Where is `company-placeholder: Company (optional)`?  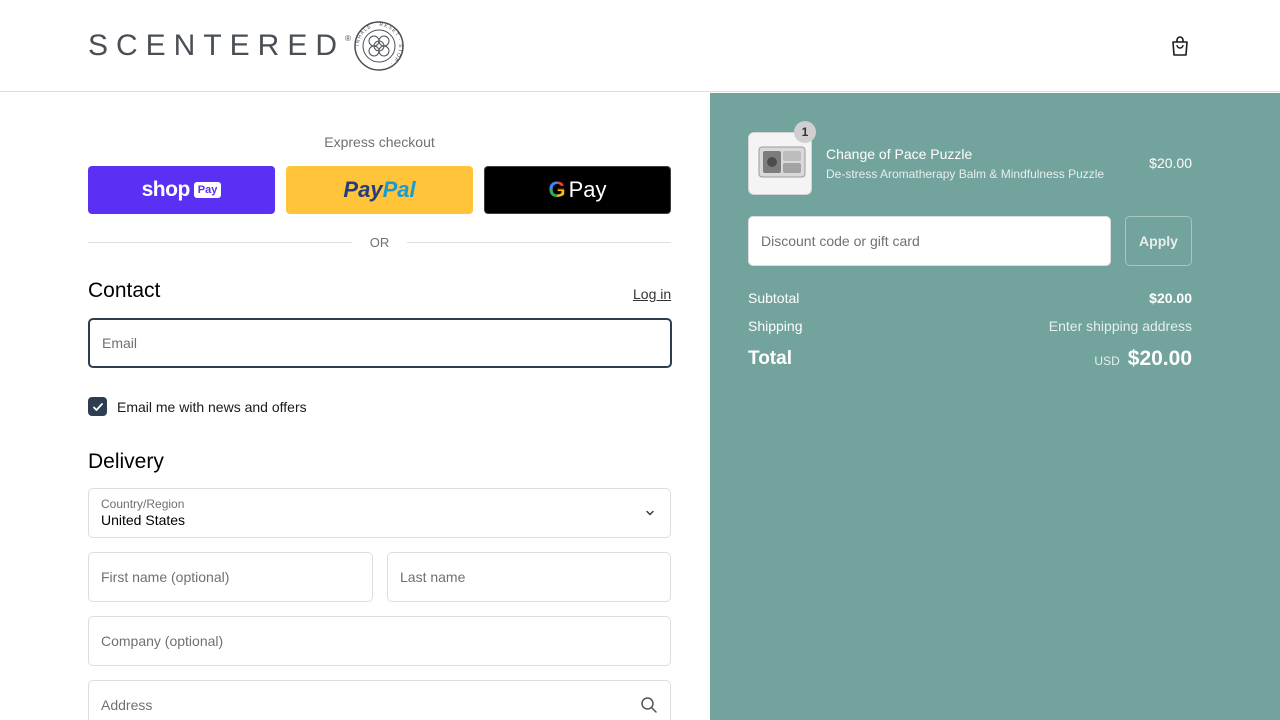
company-placeholder: Company (optional) is located at coordinates (162, 641).